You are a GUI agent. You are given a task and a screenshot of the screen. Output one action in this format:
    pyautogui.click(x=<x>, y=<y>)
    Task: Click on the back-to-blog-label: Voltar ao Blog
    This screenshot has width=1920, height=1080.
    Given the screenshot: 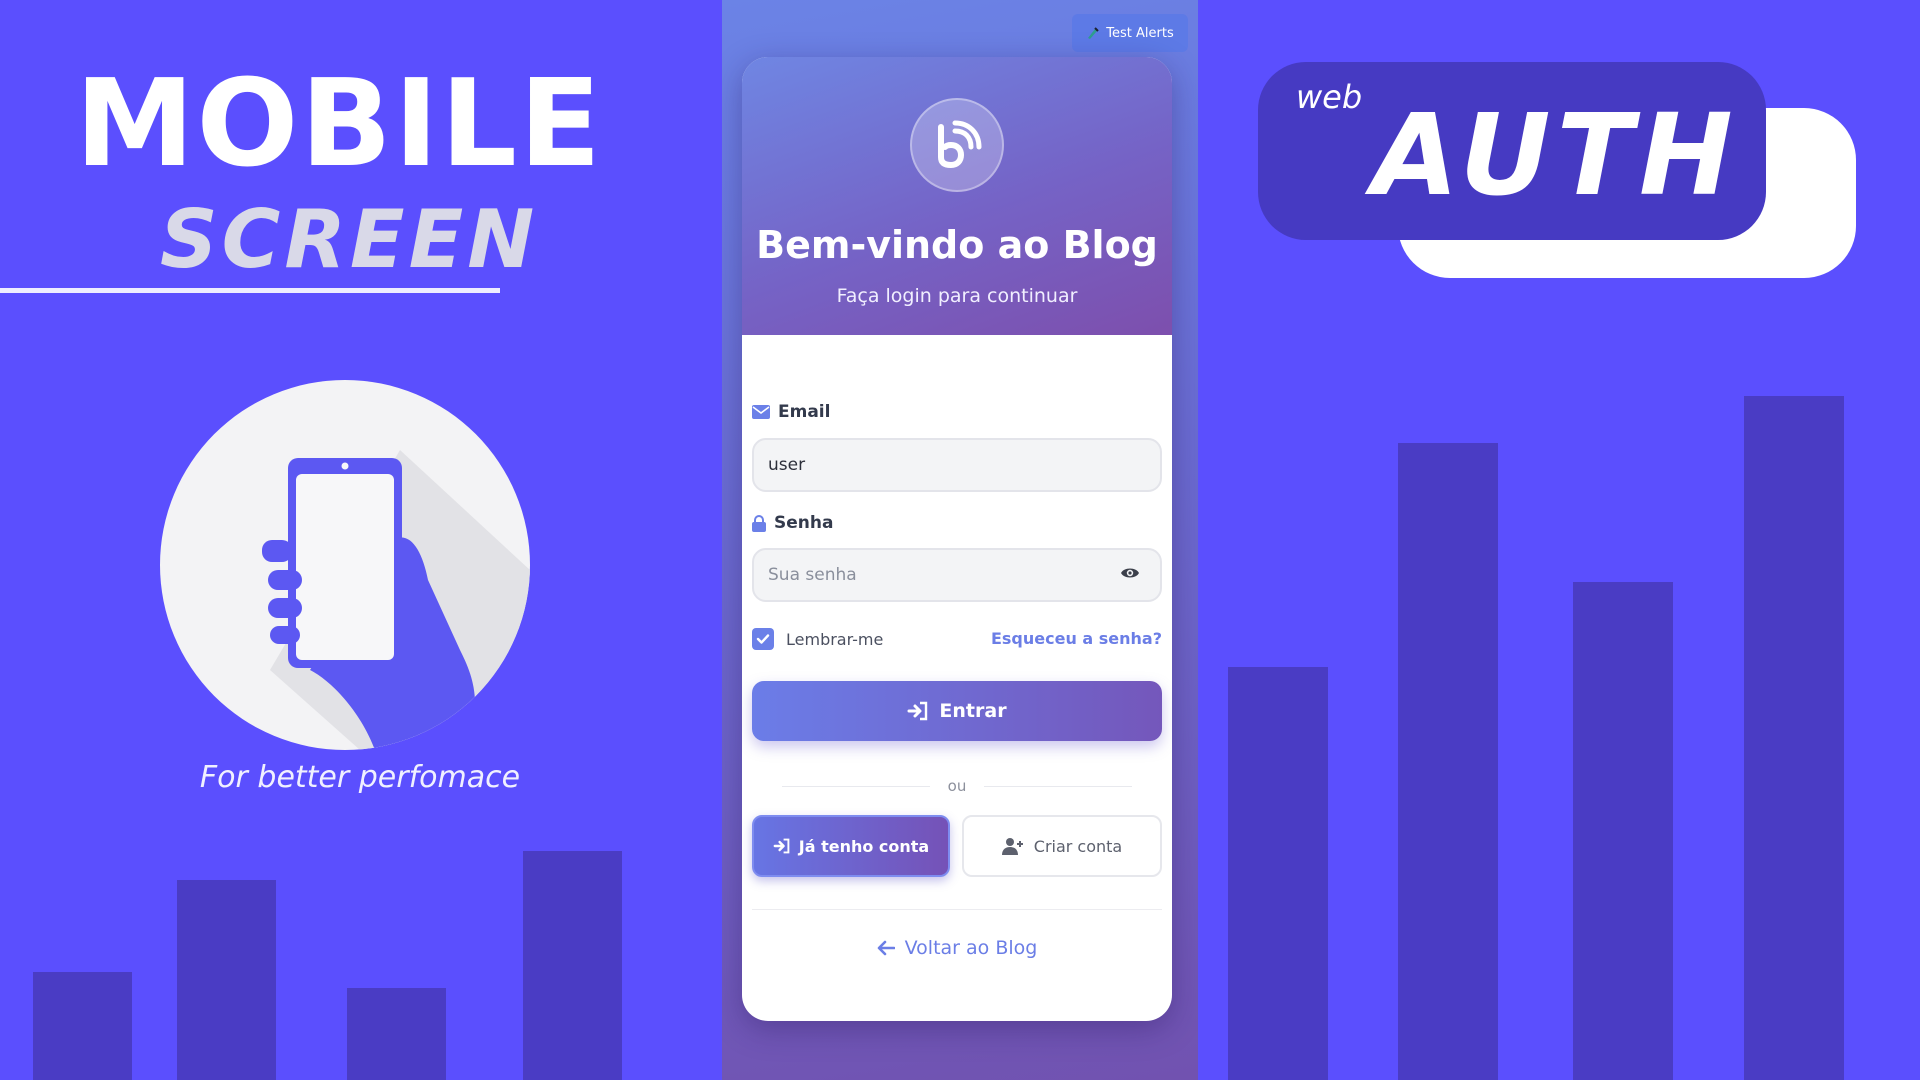 What is the action you would take?
    pyautogui.click(x=971, y=948)
    